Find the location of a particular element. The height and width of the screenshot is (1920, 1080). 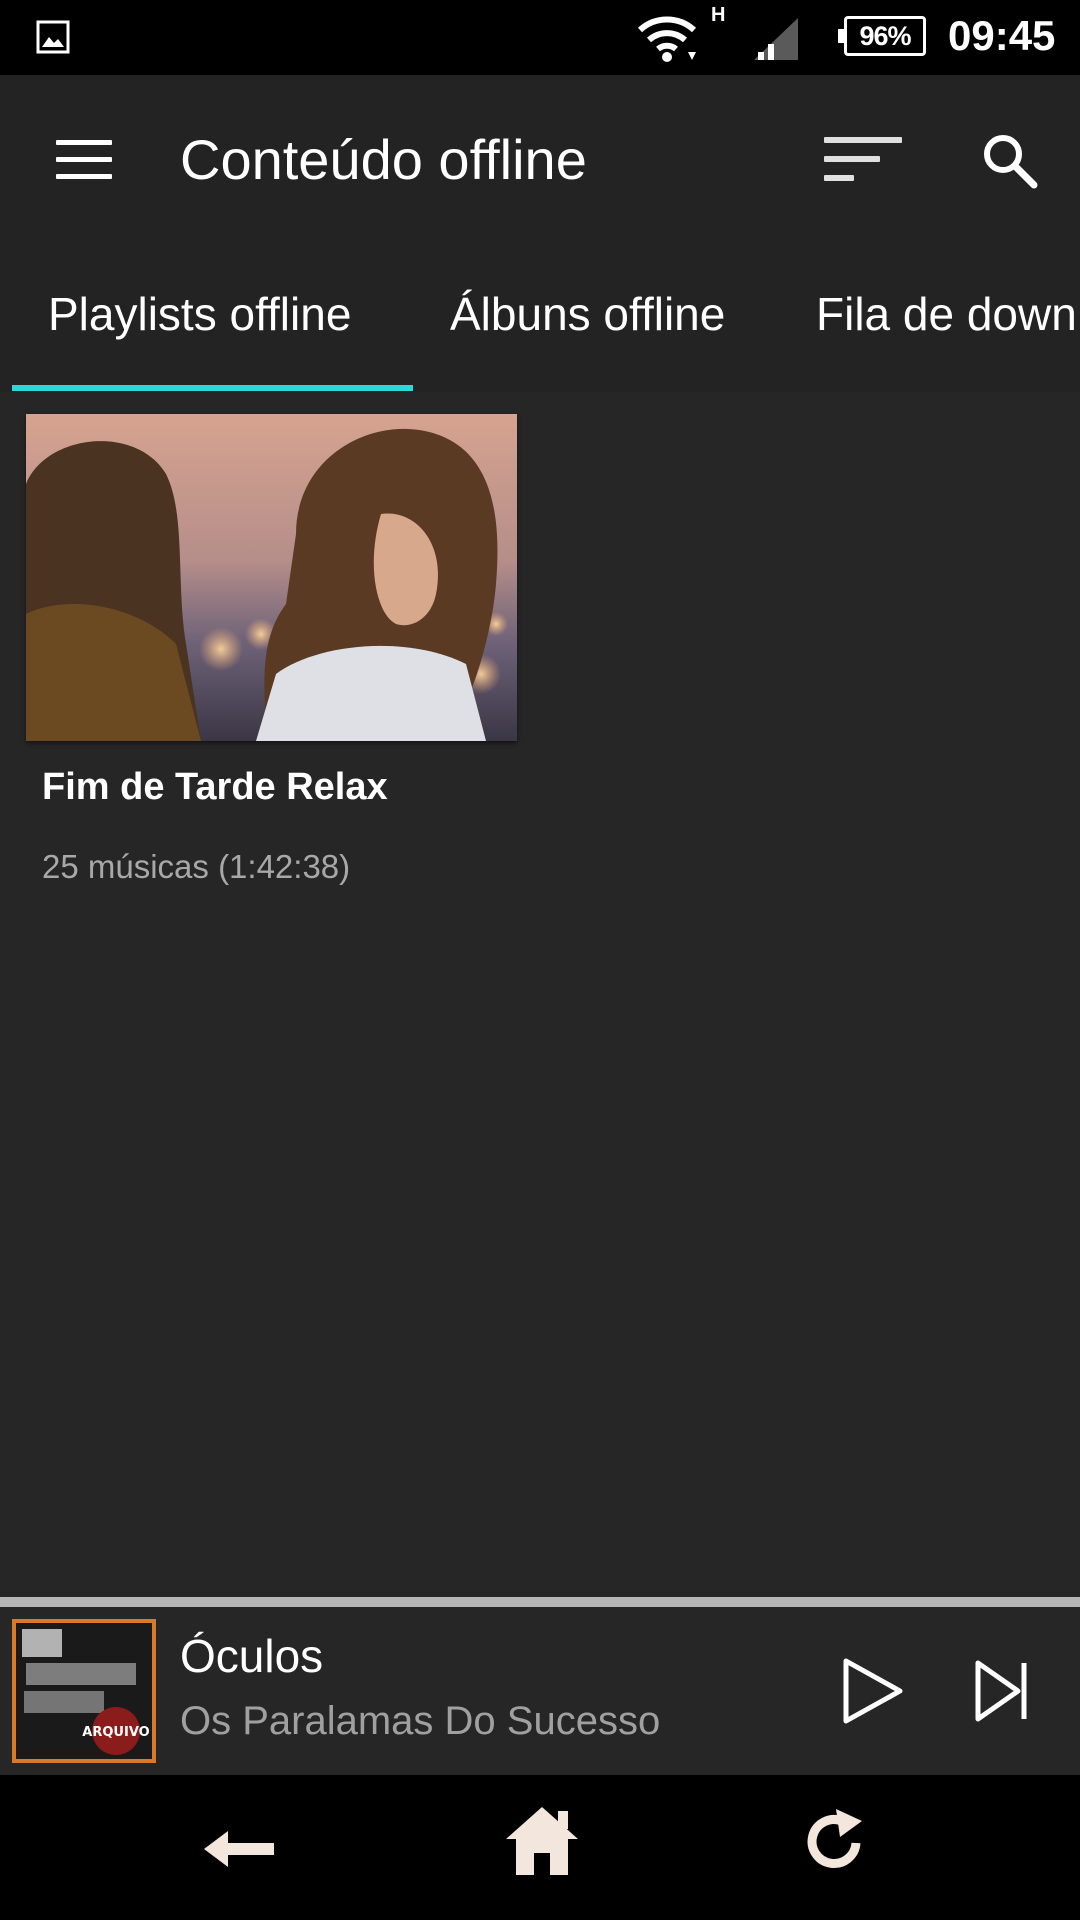

network-type-label: H is located at coordinates (718, 15).